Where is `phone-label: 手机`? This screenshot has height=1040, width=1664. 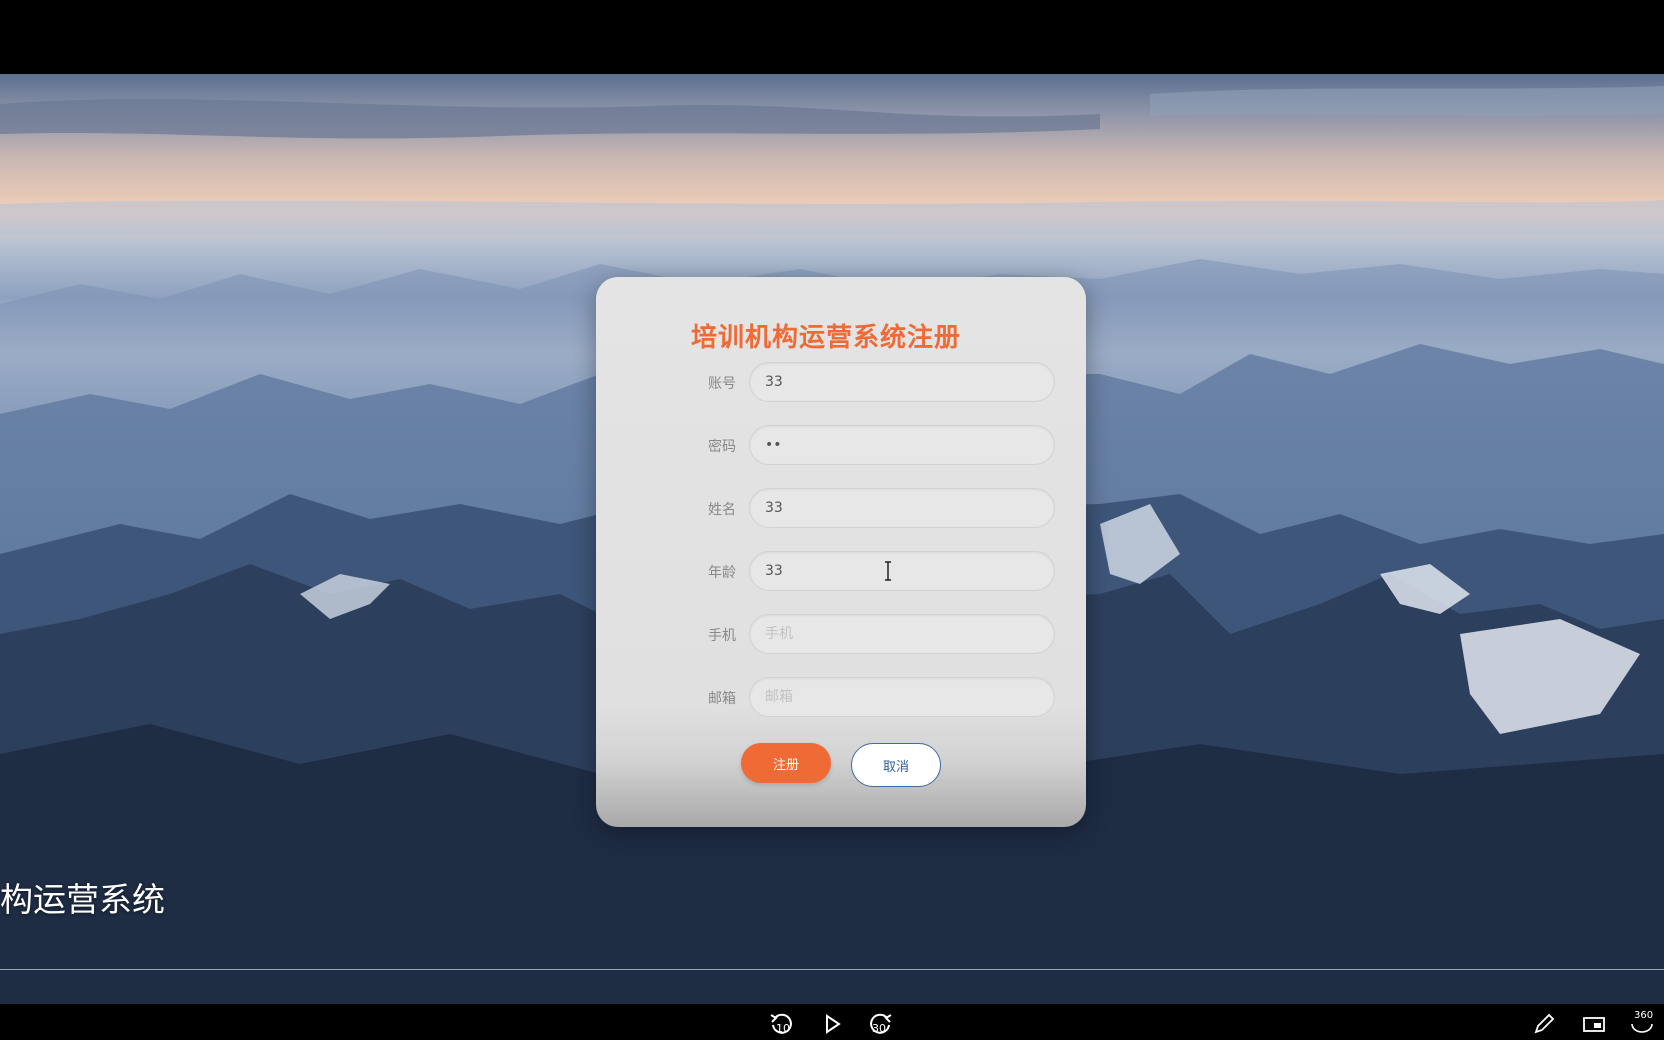
phone-label: 手机 is located at coordinates (722, 636).